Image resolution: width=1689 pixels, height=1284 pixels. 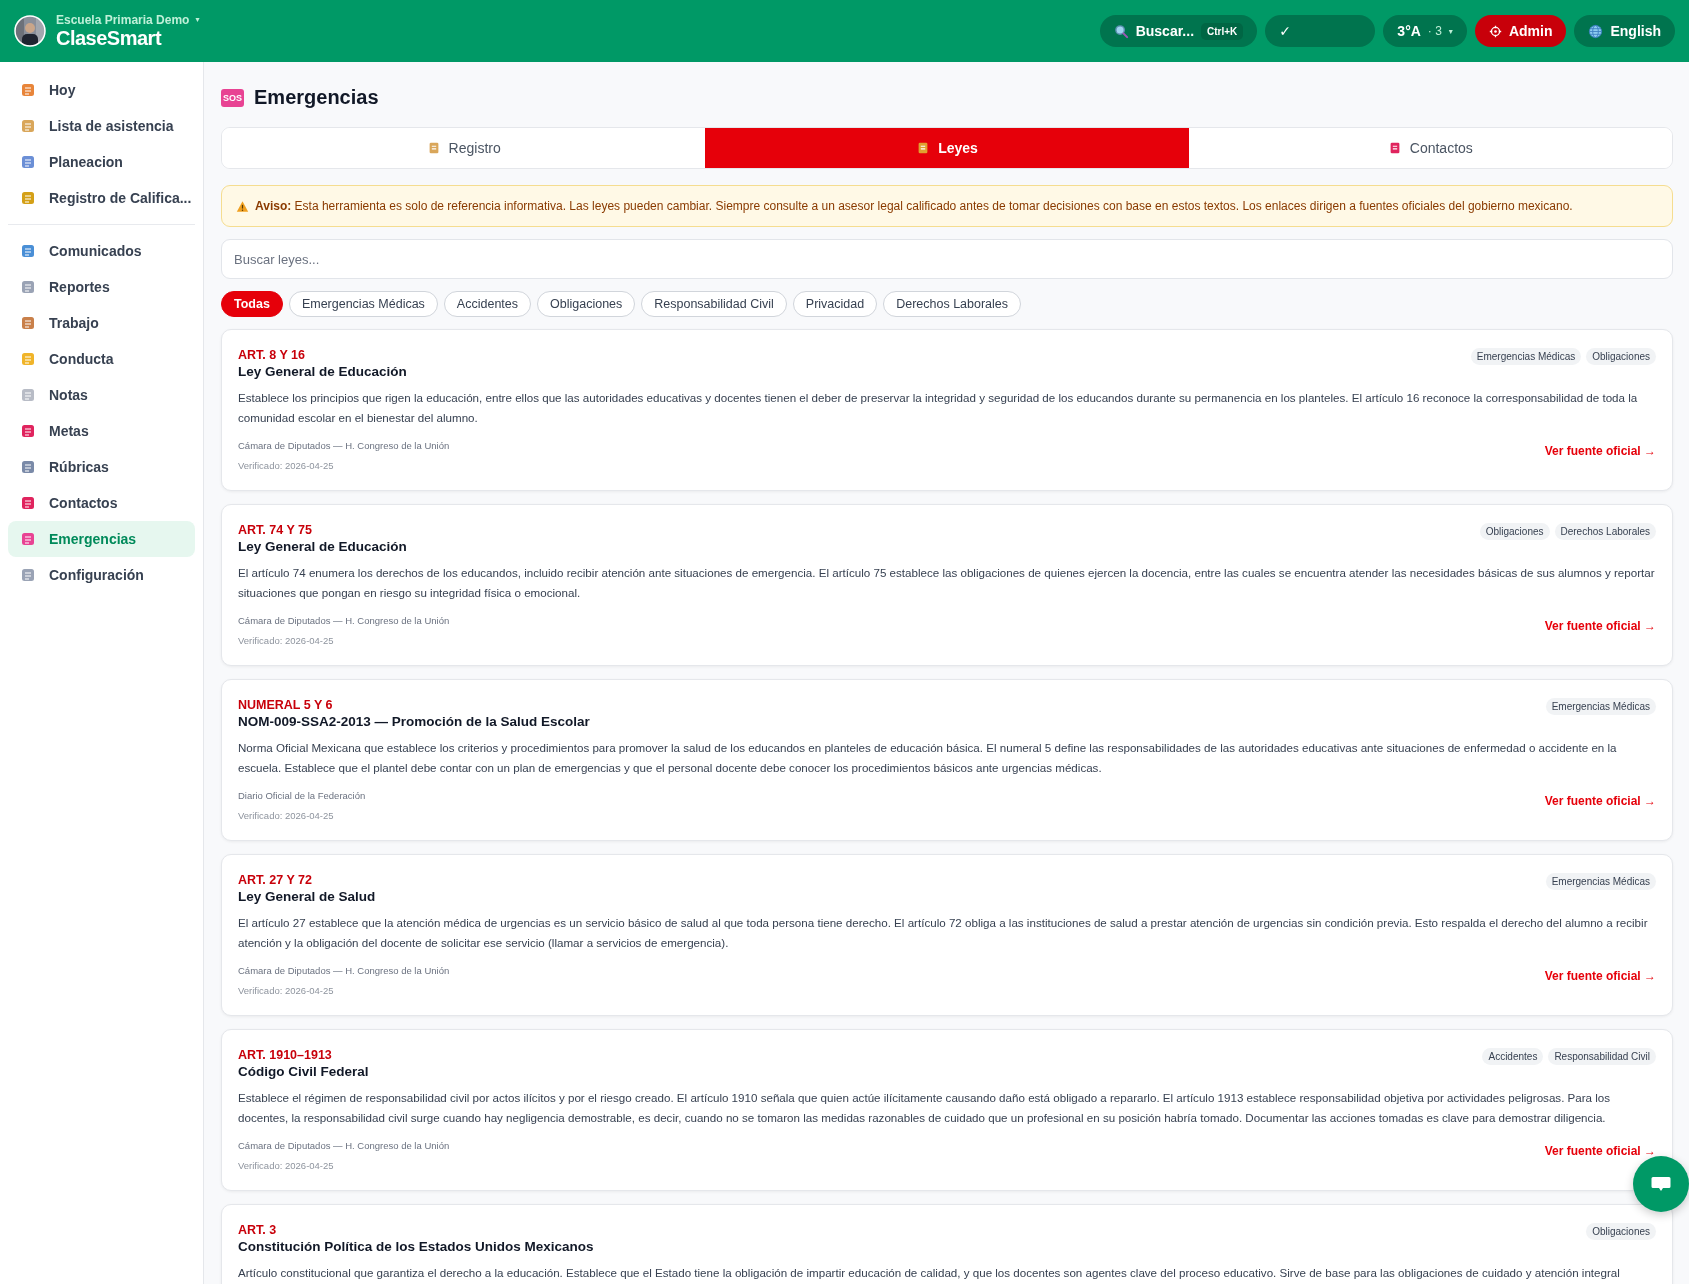 I want to click on article-label: ART. 27 Y 72, so click(x=275, y=880).